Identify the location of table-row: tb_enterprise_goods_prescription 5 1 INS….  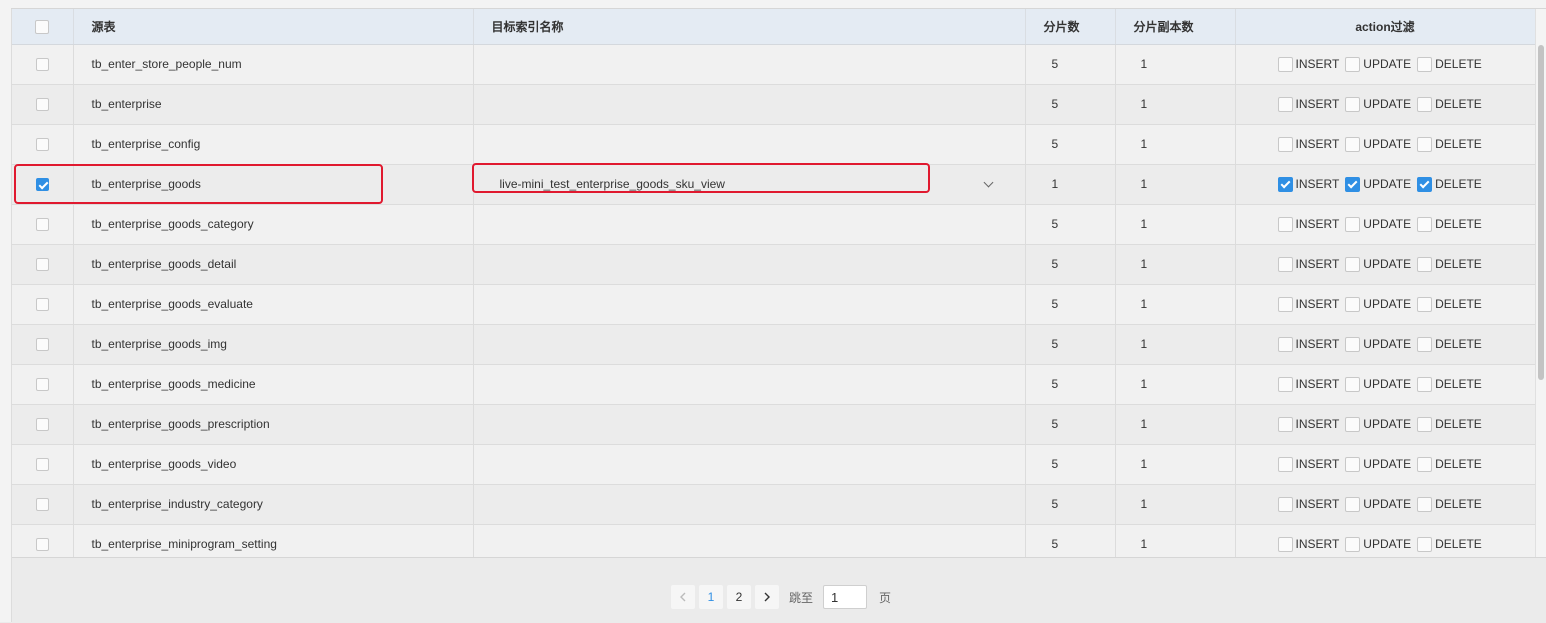
(773, 424).